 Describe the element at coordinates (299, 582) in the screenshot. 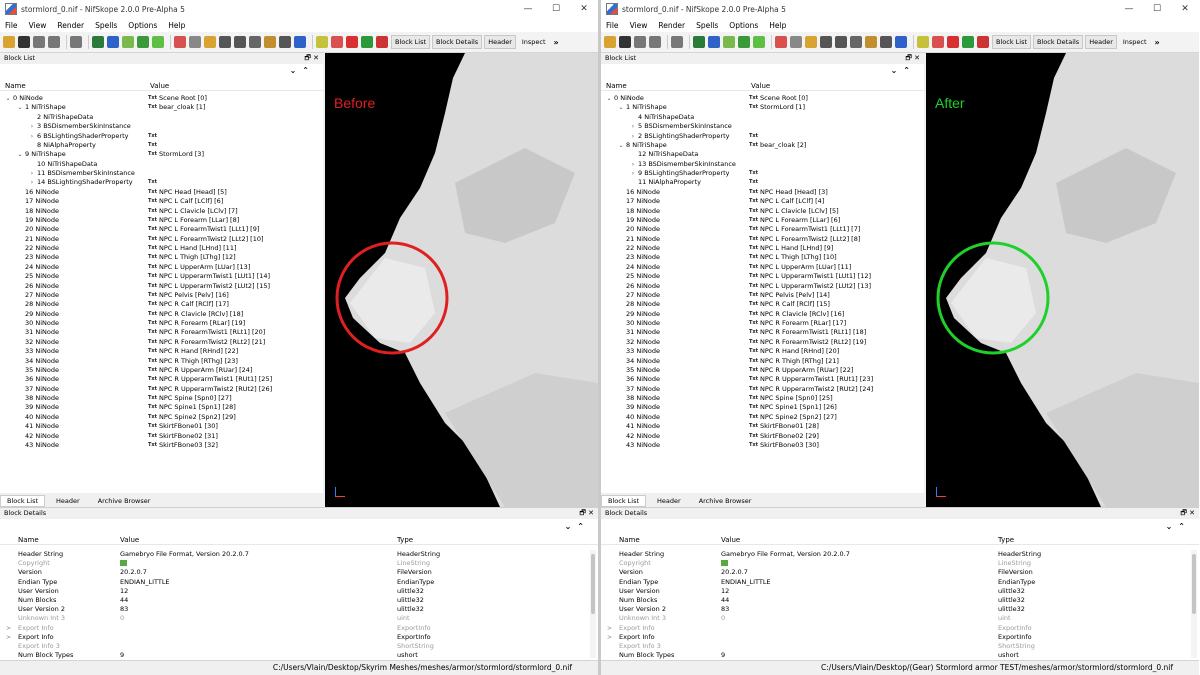

I see `list-item: Endian Type ENDIAN_LITTLE EndianType` at that location.